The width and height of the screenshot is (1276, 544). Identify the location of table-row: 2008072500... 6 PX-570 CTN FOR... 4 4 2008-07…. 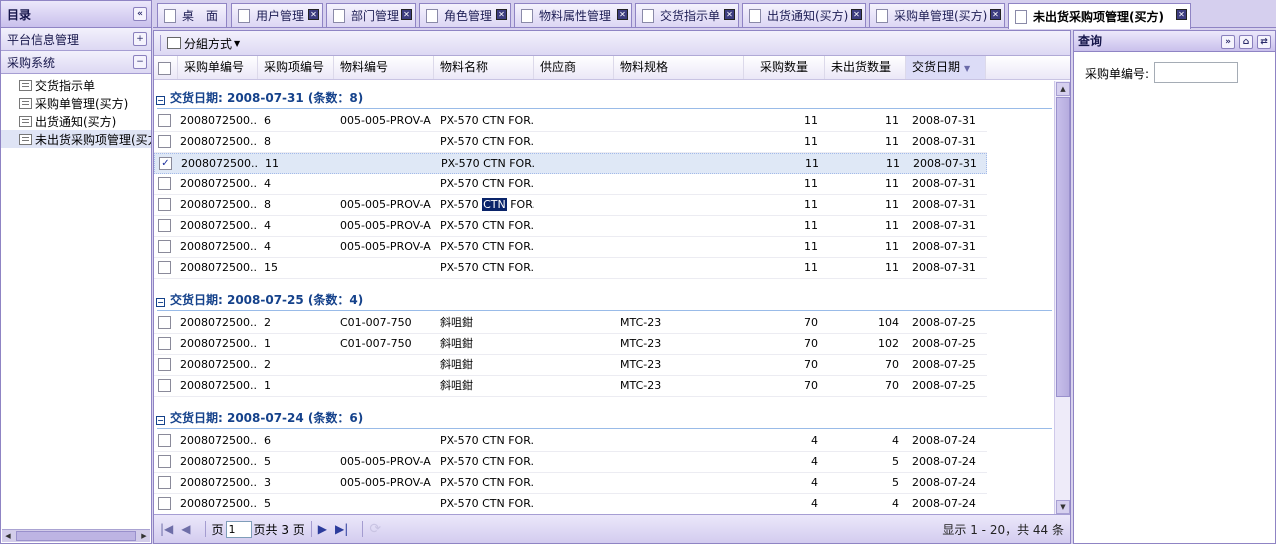
(570, 441).